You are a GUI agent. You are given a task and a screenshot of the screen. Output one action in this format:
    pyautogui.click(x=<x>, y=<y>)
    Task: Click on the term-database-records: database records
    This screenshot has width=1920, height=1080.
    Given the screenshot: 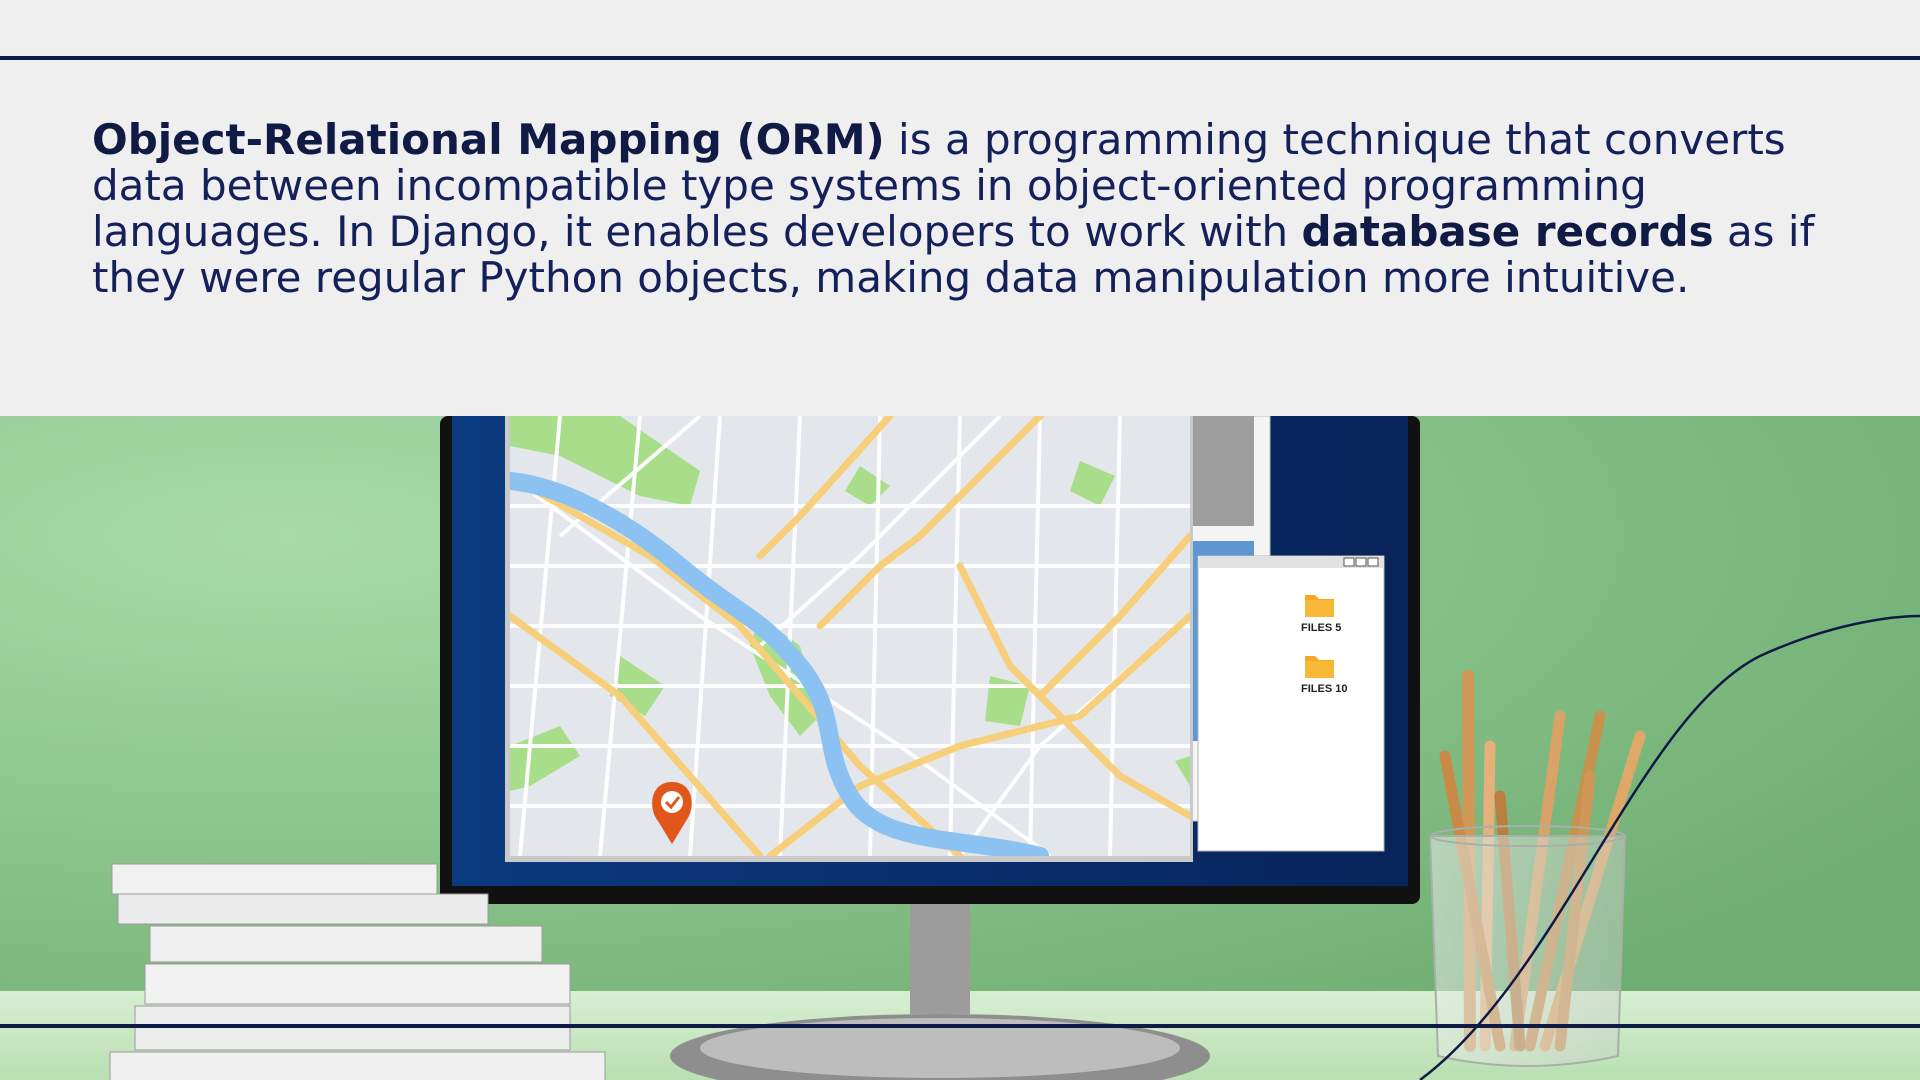 What is the action you would take?
    pyautogui.click(x=1507, y=231)
    